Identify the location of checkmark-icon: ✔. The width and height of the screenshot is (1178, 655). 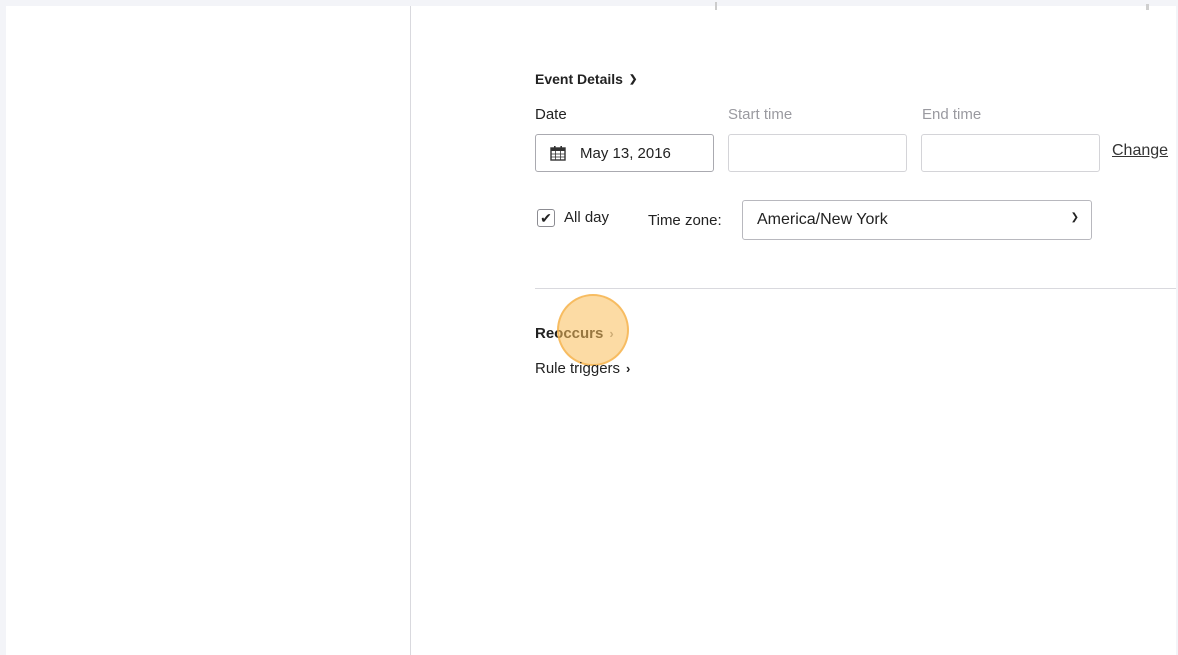
(546, 217).